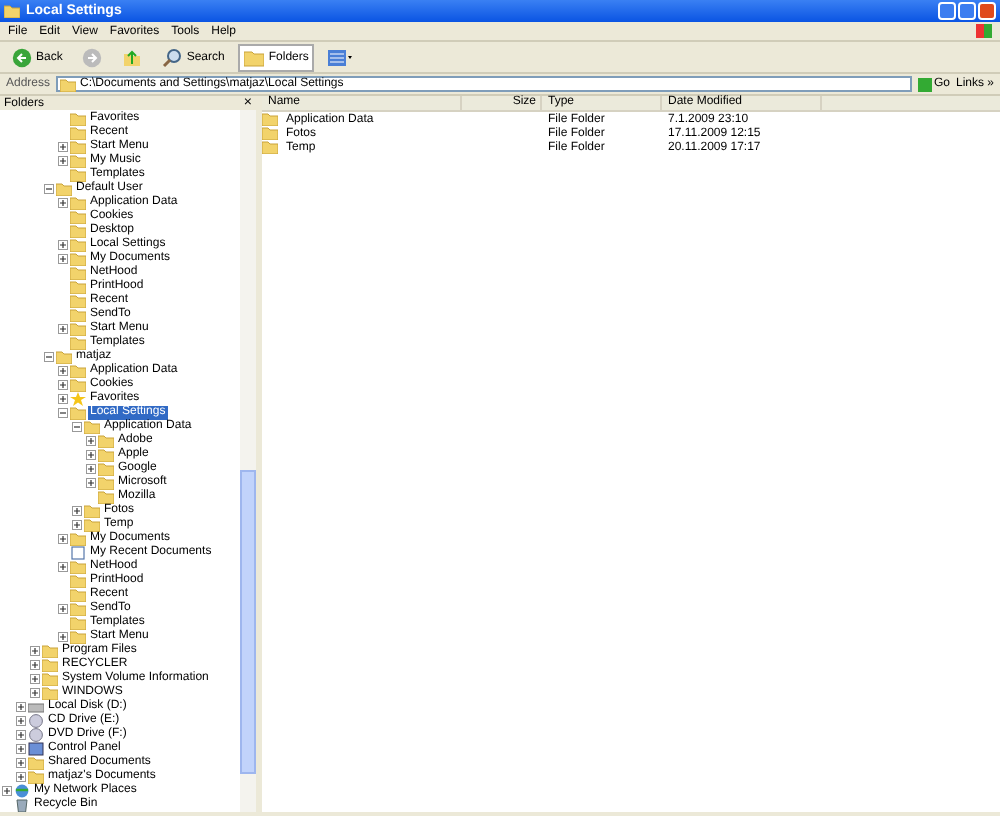 The image size is (1000, 816). What do you see at coordinates (947, 11) in the screenshot?
I see `minimize-button` at bounding box center [947, 11].